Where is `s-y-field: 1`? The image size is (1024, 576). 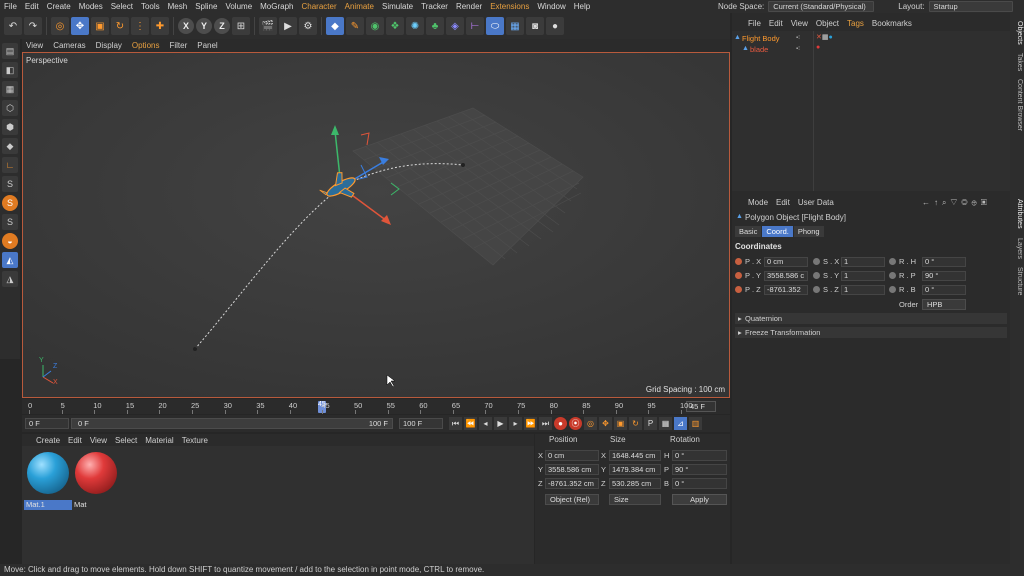
s-y-field: 1 is located at coordinates (863, 276).